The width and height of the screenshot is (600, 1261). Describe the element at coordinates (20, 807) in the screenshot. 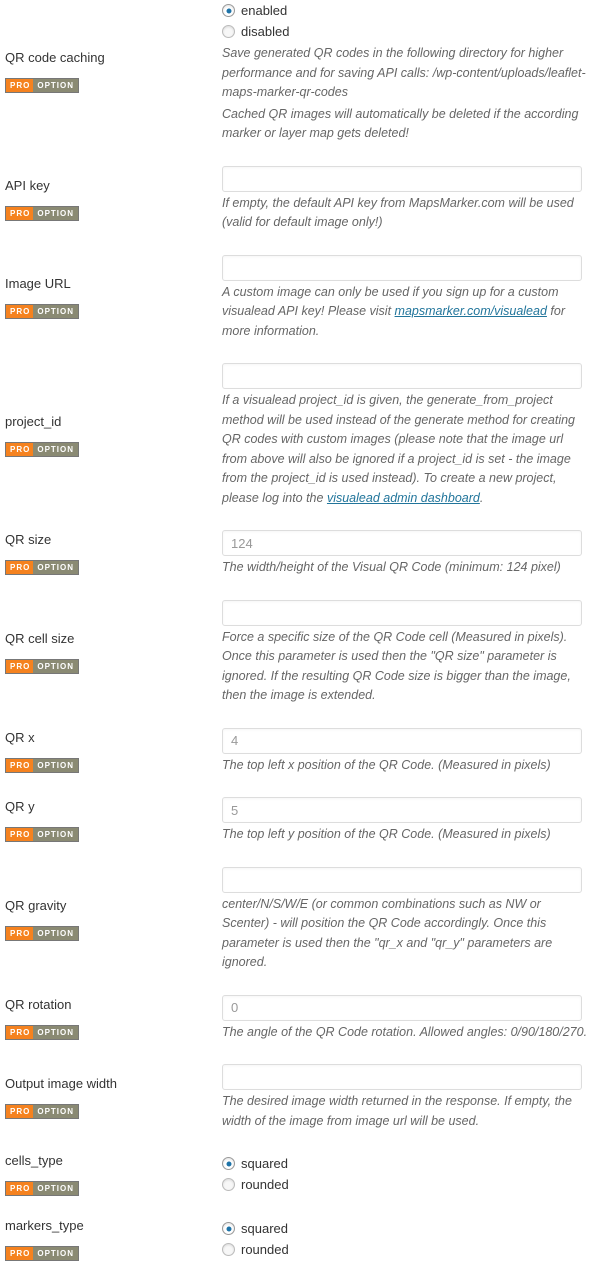

I see `setting-label-qr-y: QR y` at that location.